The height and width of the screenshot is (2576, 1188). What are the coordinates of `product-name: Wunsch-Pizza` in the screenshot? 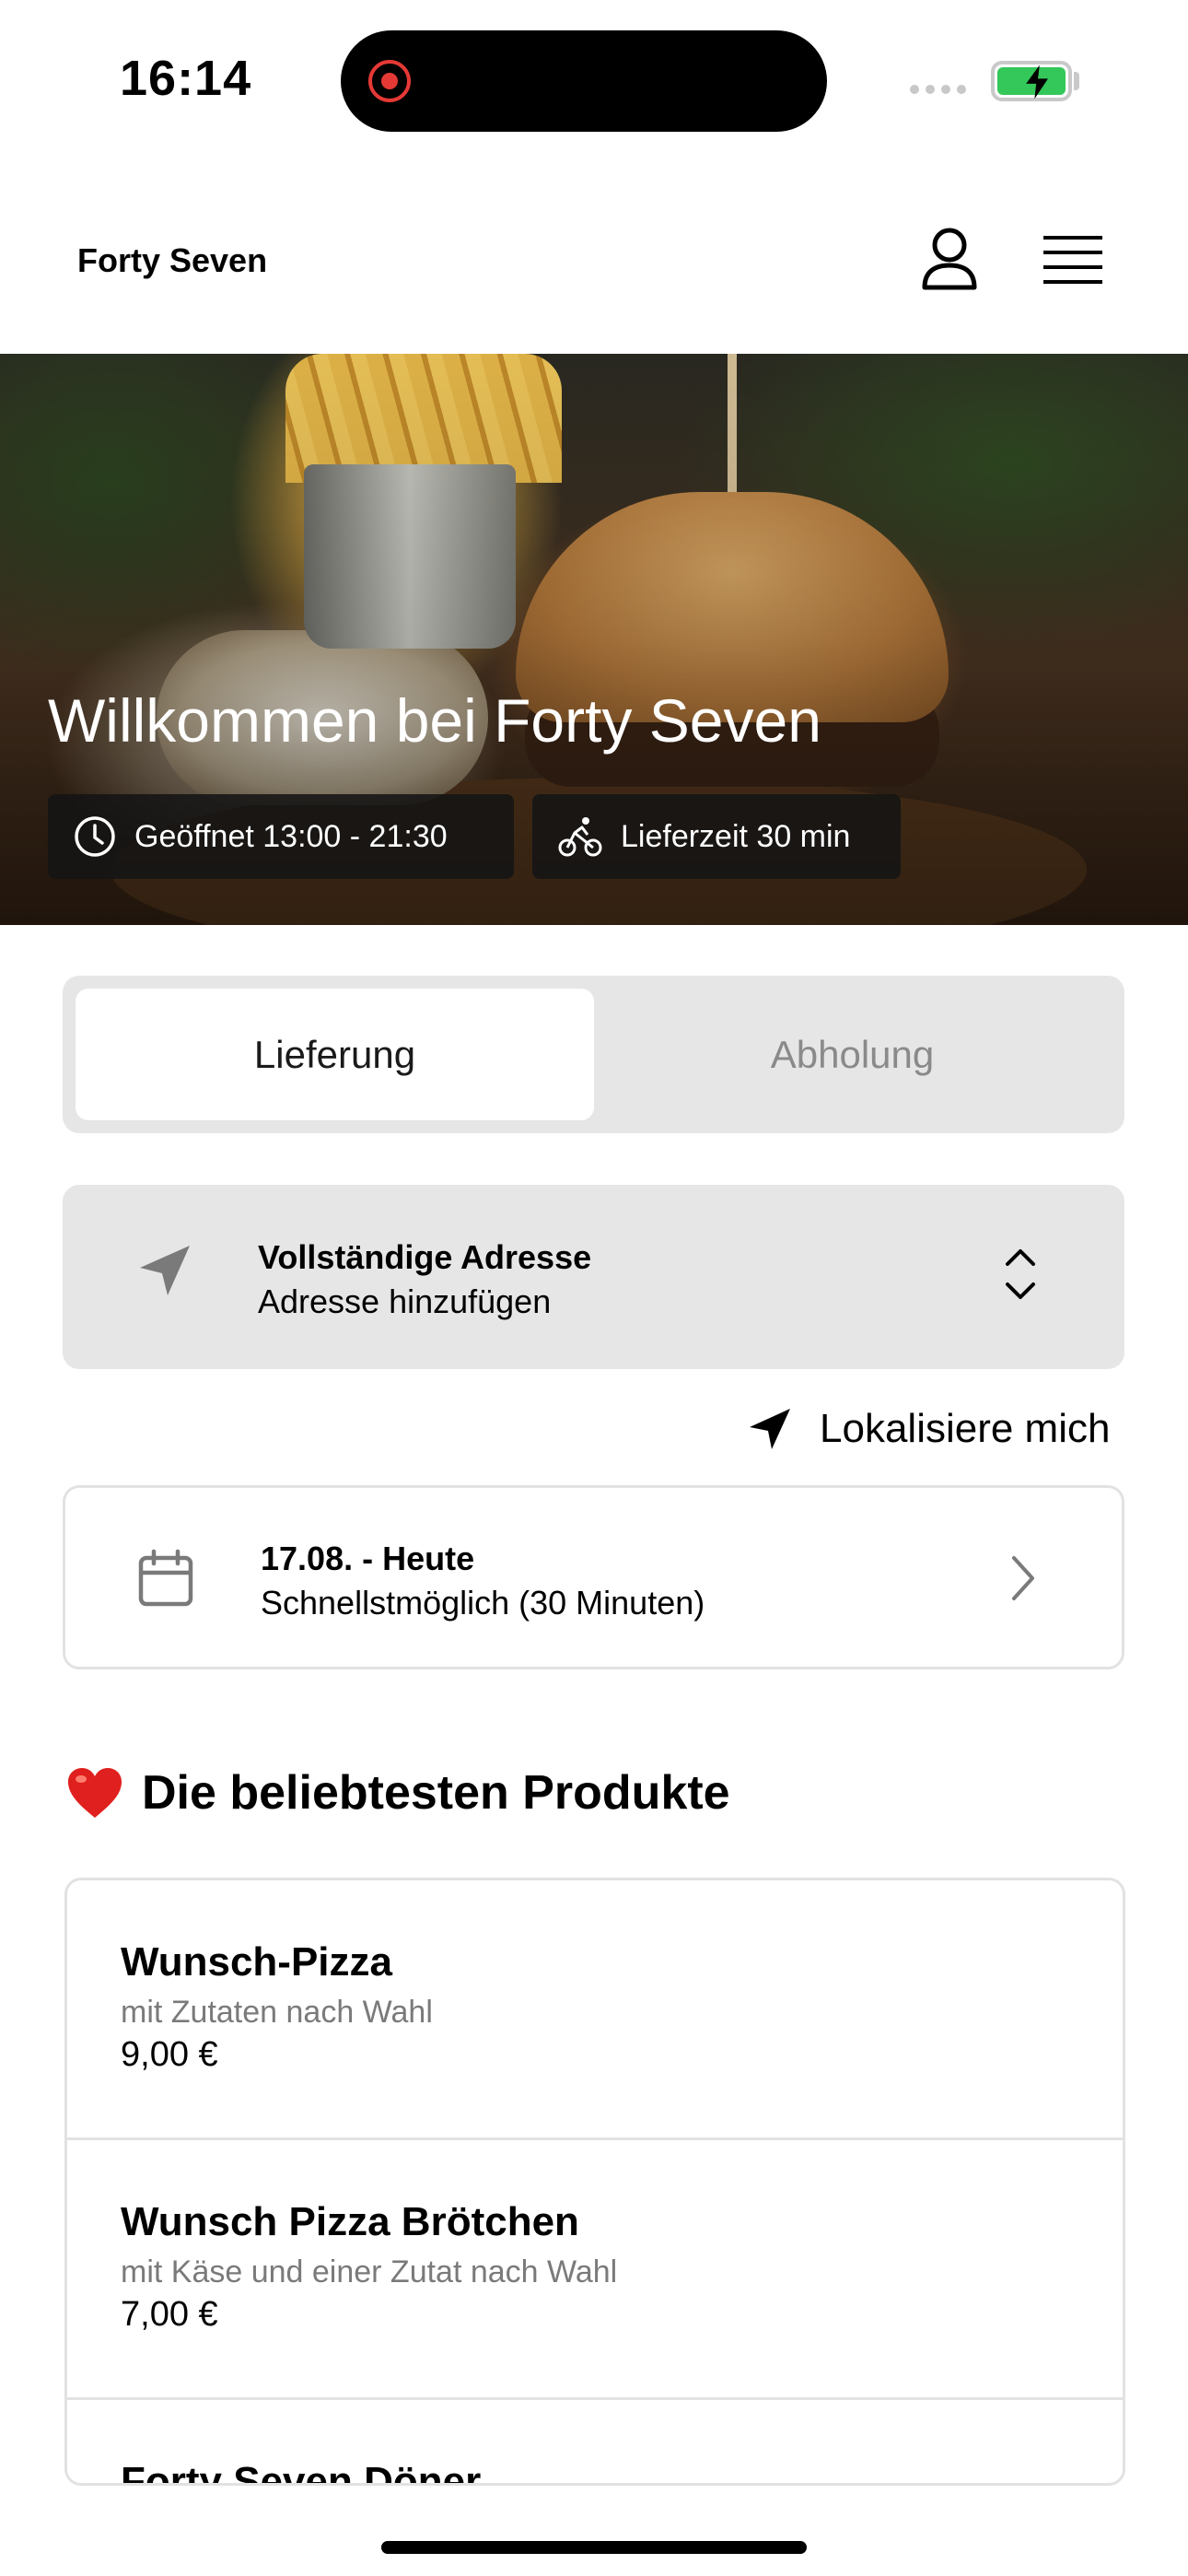 It's located at (257, 1962).